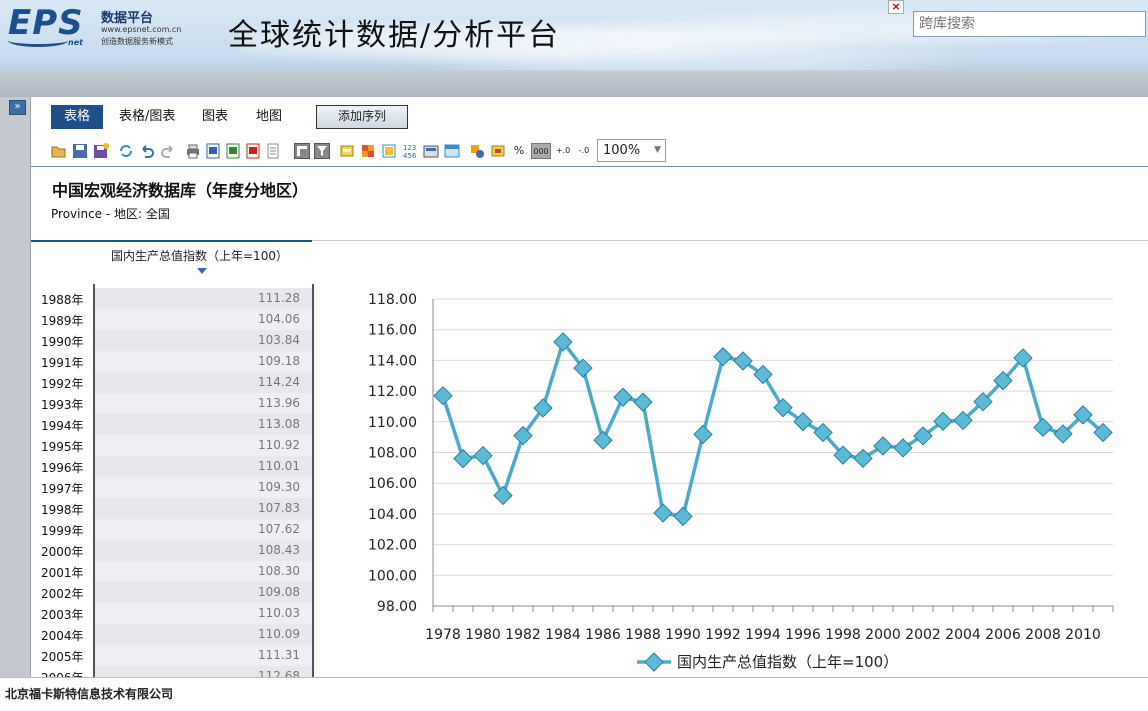 The height and width of the screenshot is (711, 1148). What do you see at coordinates (203, 571) in the screenshot?
I see `row-value: 108.30` at bounding box center [203, 571].